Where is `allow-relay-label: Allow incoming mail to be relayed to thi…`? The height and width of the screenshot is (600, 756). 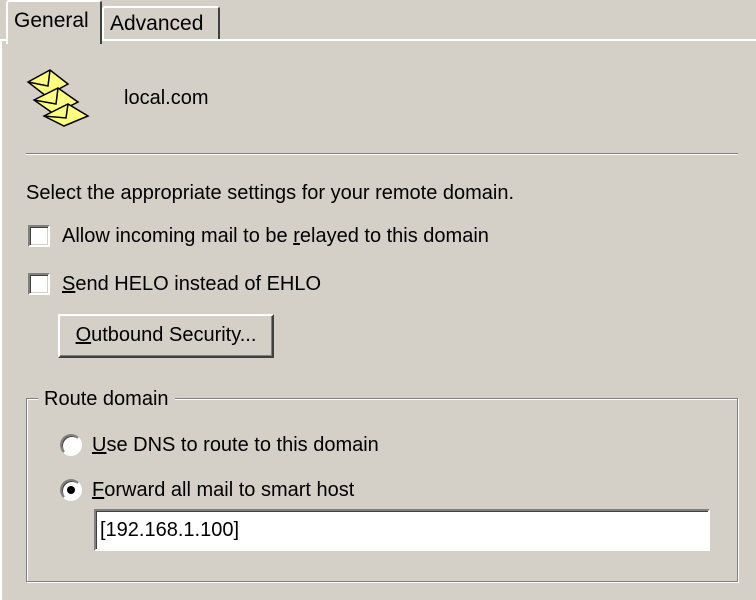 allow-relay-label: Allow incoming mail to be relayed to thi… is located at coordinates (275, 236).